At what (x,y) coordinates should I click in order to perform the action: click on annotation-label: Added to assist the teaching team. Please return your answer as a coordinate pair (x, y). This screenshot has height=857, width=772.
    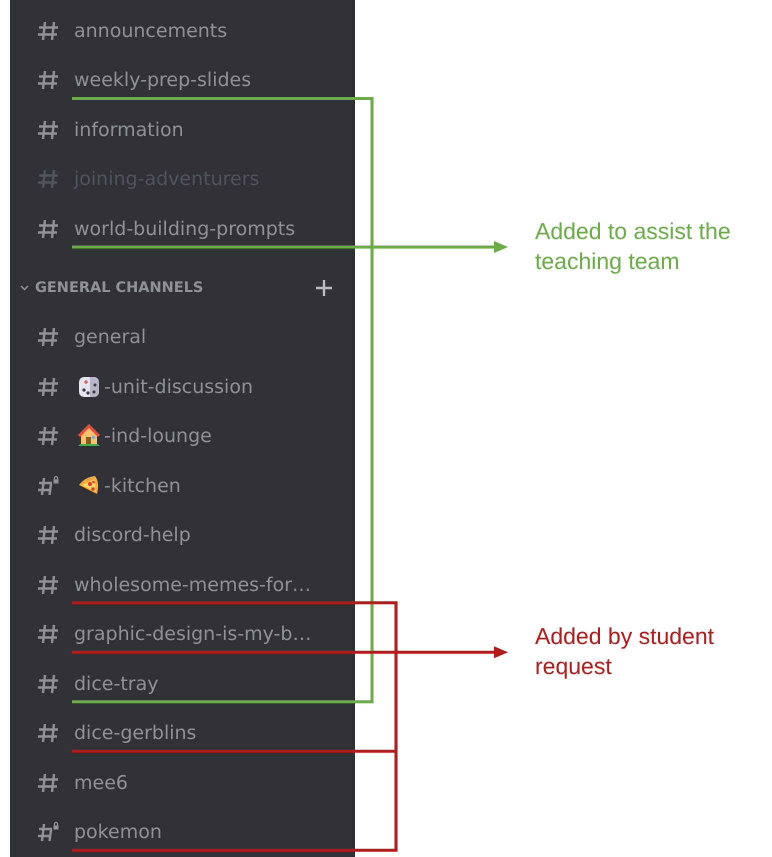
    Looking at the image, I should click on (633, 246).